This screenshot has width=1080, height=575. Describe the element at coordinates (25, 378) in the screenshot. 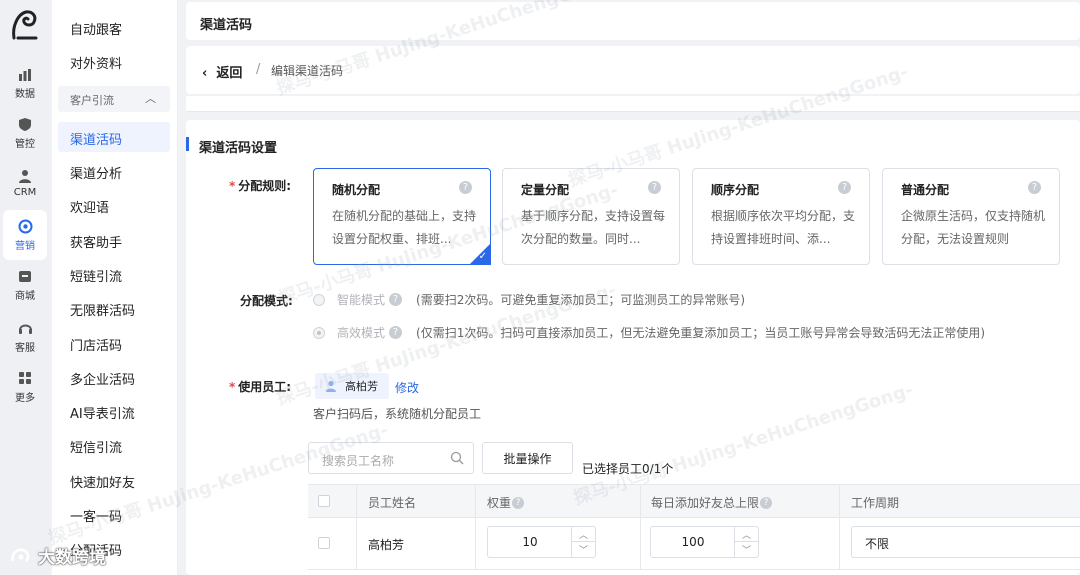

I see `grid-icon` at that location.